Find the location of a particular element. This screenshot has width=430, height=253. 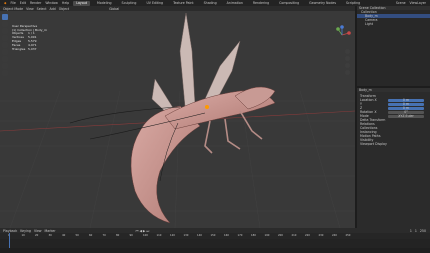

object-origin is located at coordinates (207, 107).